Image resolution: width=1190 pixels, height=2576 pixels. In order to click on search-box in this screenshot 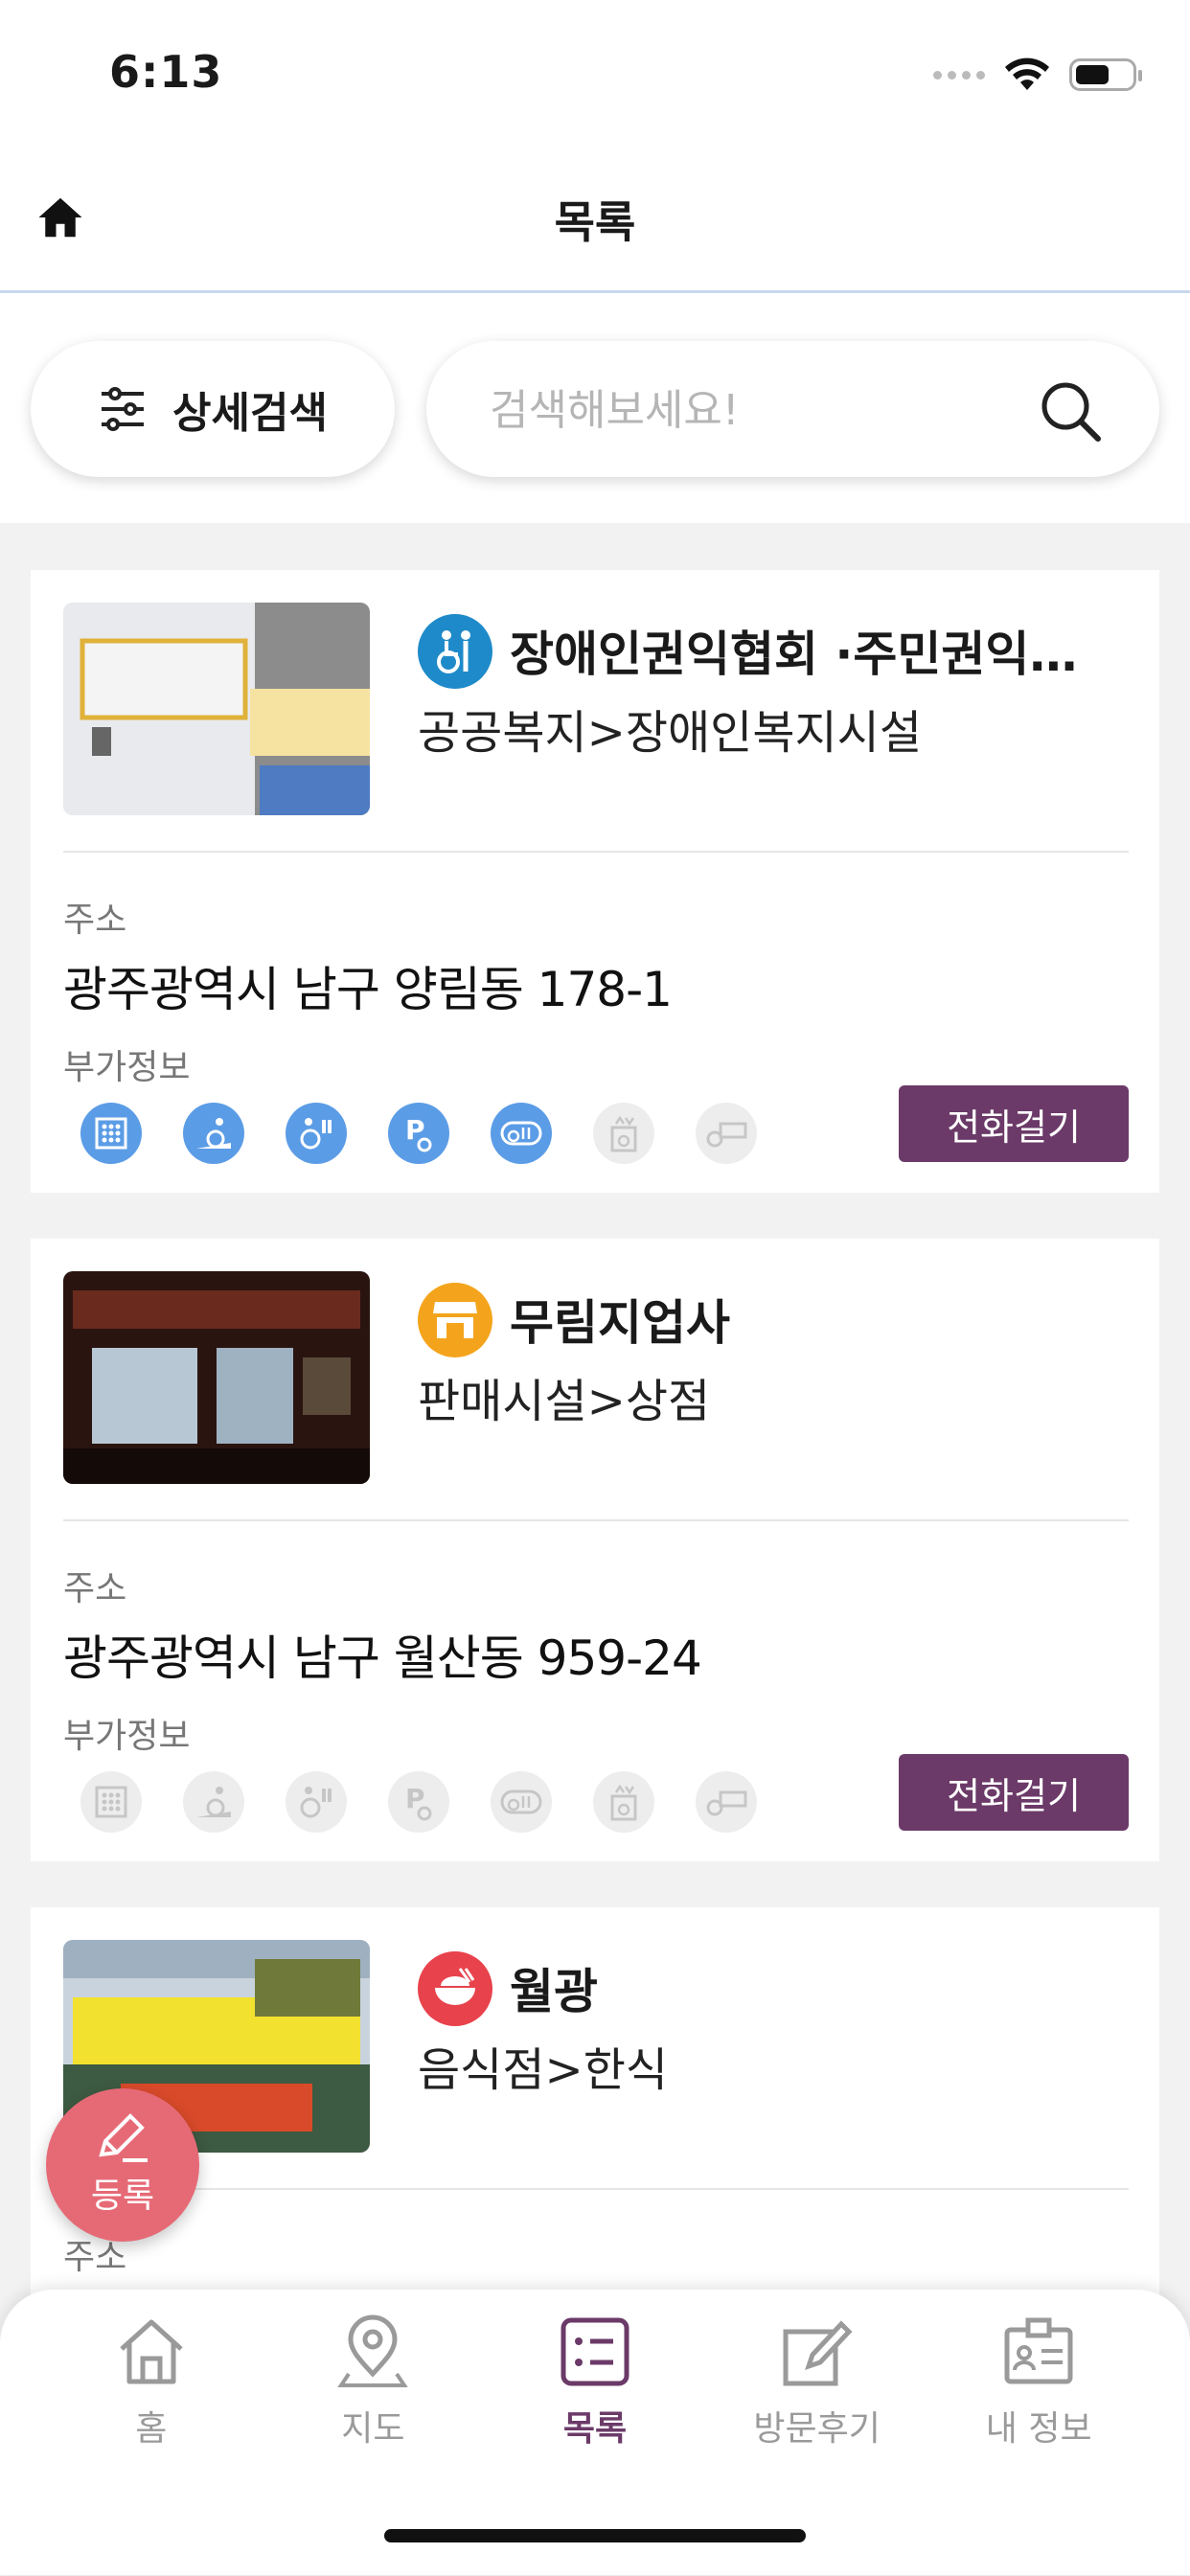, I will do `click(793, 409)`.